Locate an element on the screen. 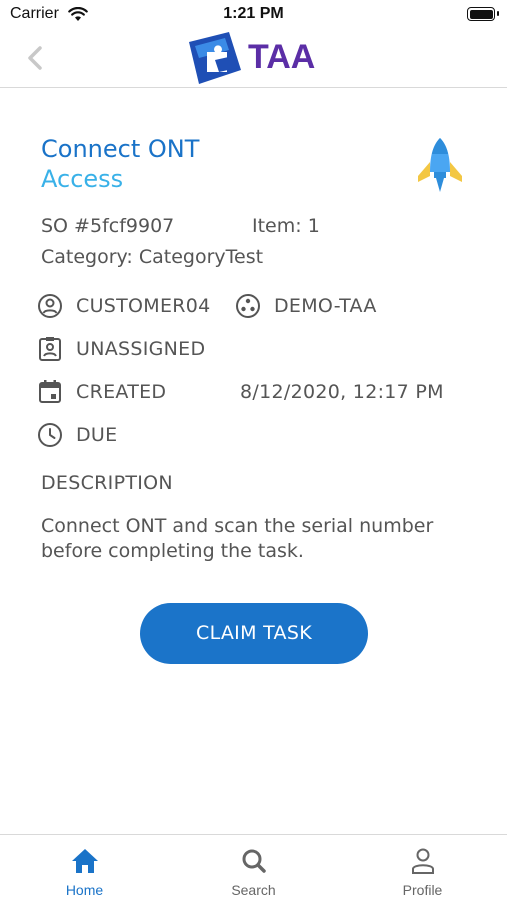 The width and height of the screenshot is (507, 900). created-date: 8/12/2020, 12:17 PM is located at coordinates (342, 392).